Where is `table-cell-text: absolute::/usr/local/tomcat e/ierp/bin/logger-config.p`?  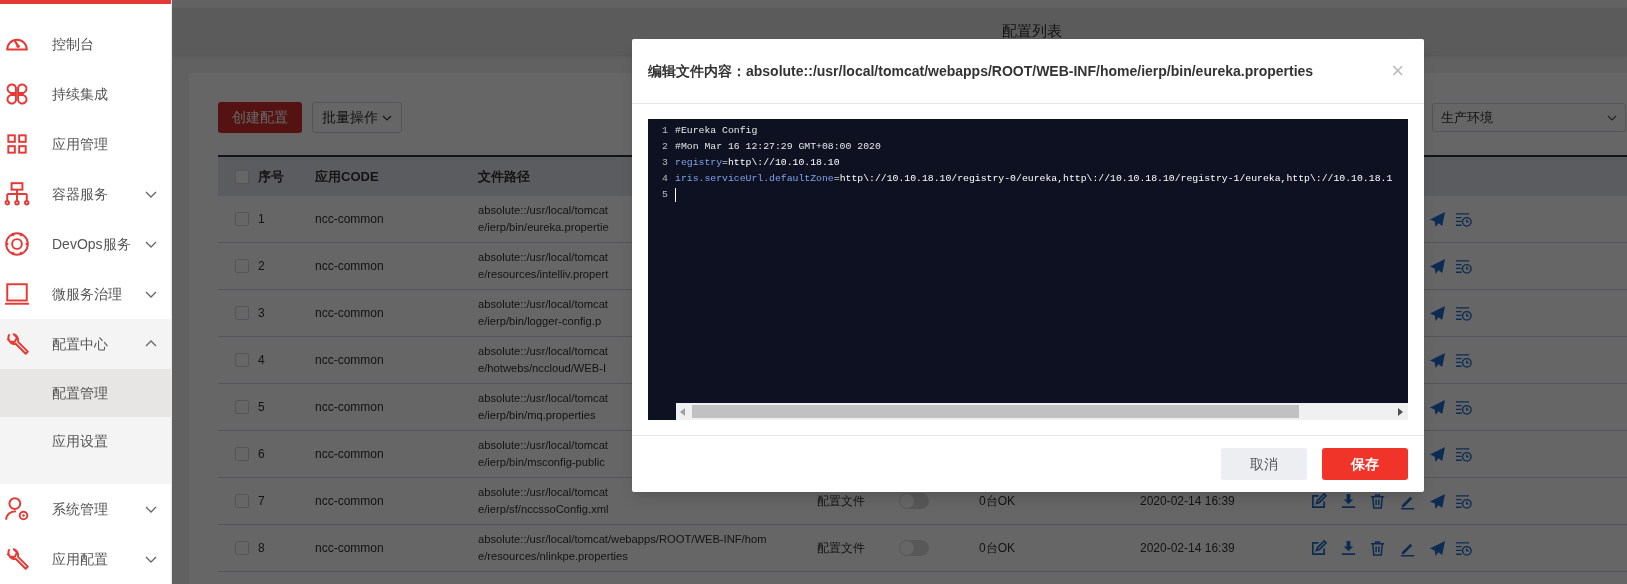 table-cell-text: absolute::/usr/local/tomcat e/ierp/bin/logger-config.p is located at coordinates (543, 313).